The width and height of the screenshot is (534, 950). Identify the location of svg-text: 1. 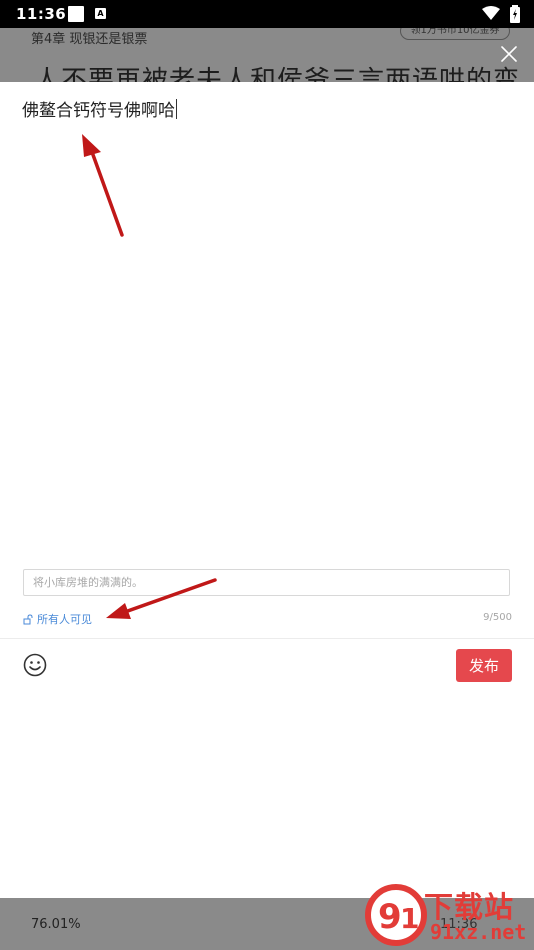
(409, 918).